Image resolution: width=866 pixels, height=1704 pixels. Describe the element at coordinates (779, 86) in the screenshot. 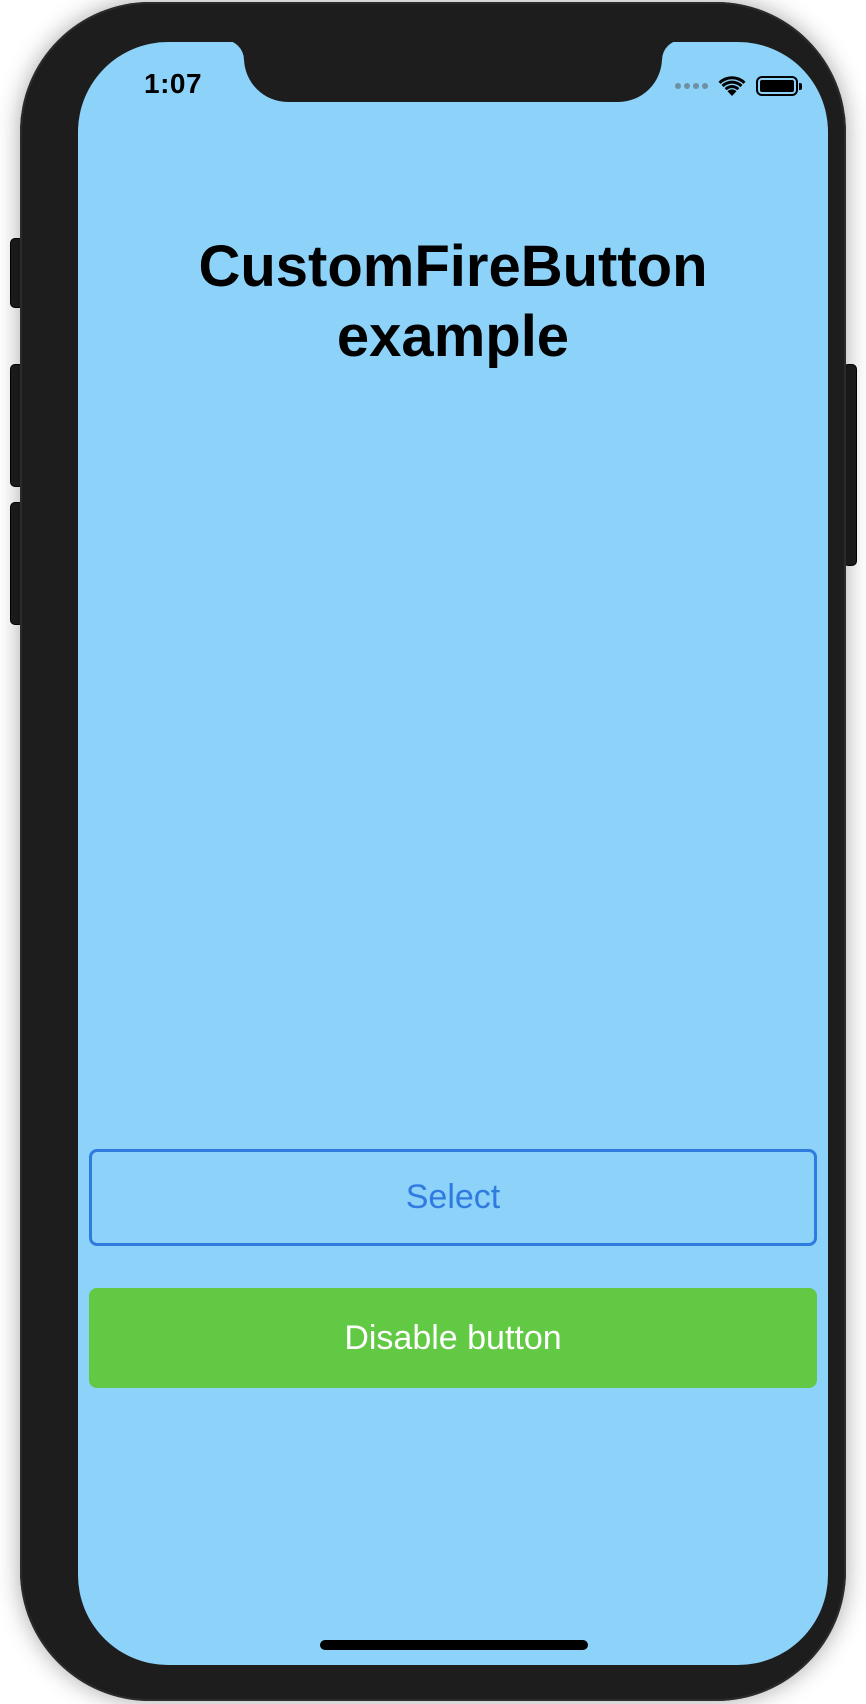

I see `battery-icon` at that location.